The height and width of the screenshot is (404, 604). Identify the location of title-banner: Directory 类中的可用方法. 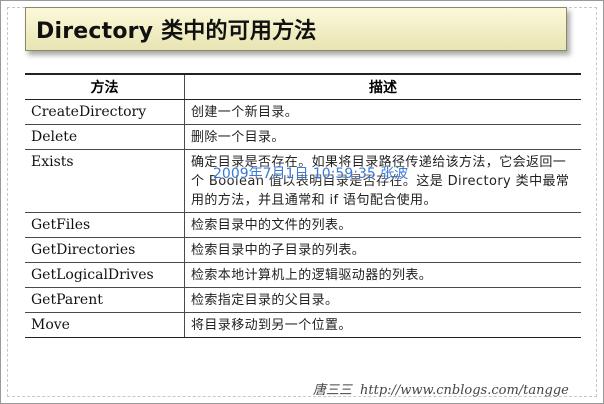
(296, 29).